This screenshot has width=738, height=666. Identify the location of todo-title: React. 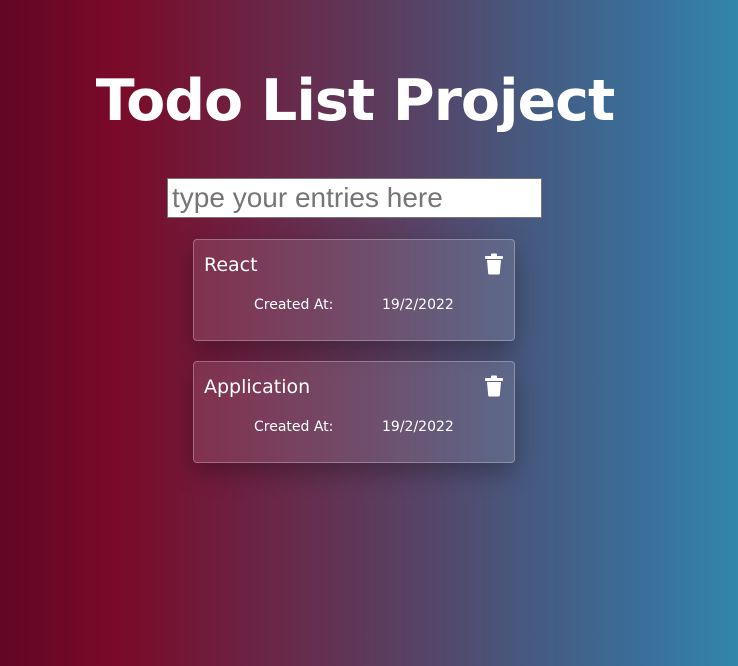
(231, 265).